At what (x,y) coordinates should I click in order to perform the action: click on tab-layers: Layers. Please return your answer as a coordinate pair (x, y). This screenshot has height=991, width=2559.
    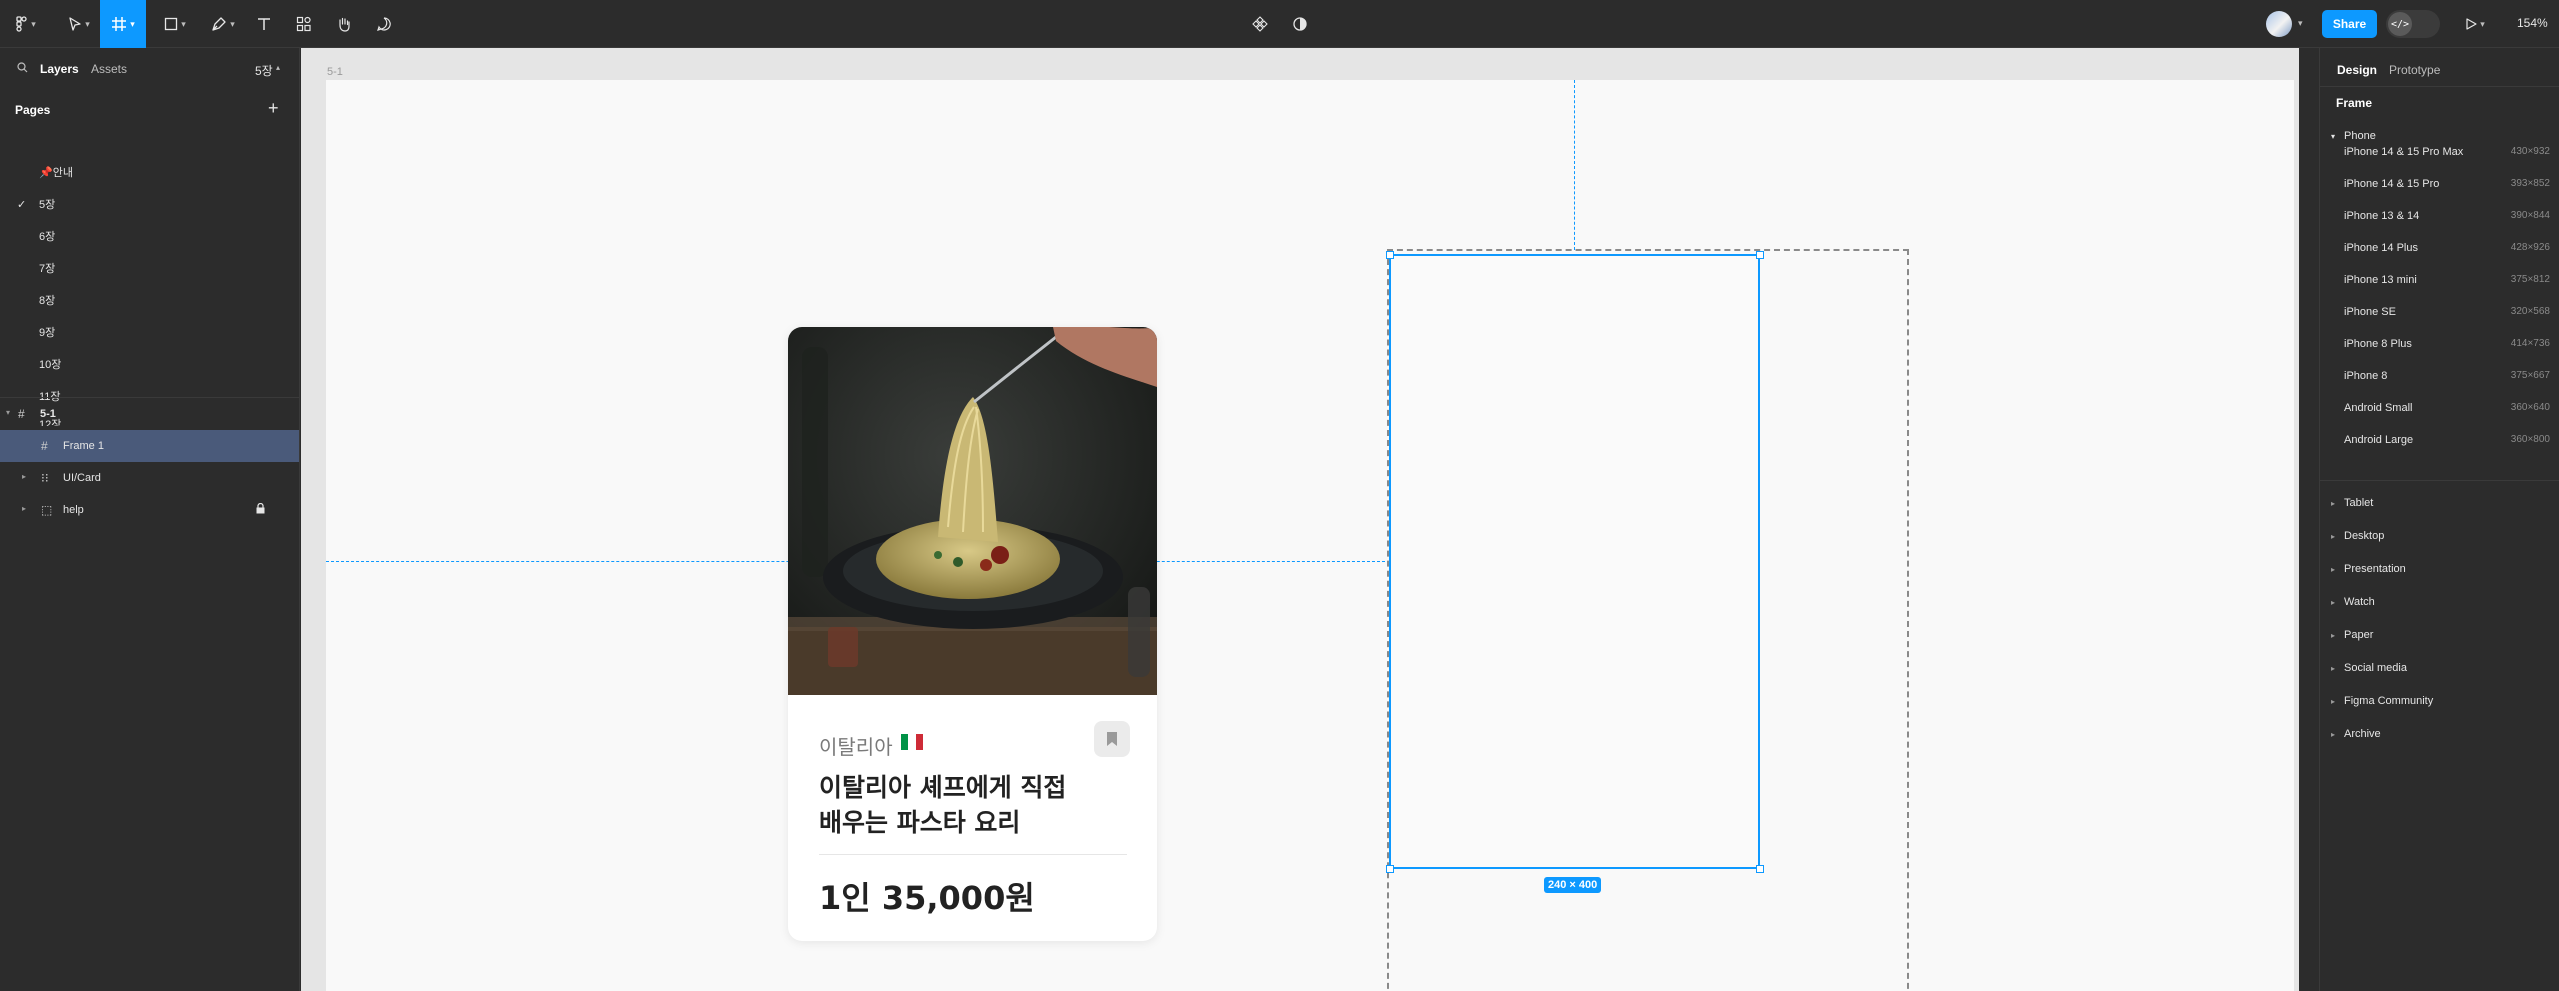
    Looking at the image, I should click on (59, 69).